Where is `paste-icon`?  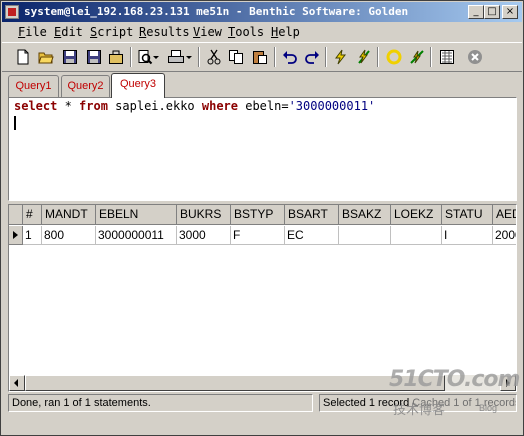 paste-icon is located at coordinates (260, 57).